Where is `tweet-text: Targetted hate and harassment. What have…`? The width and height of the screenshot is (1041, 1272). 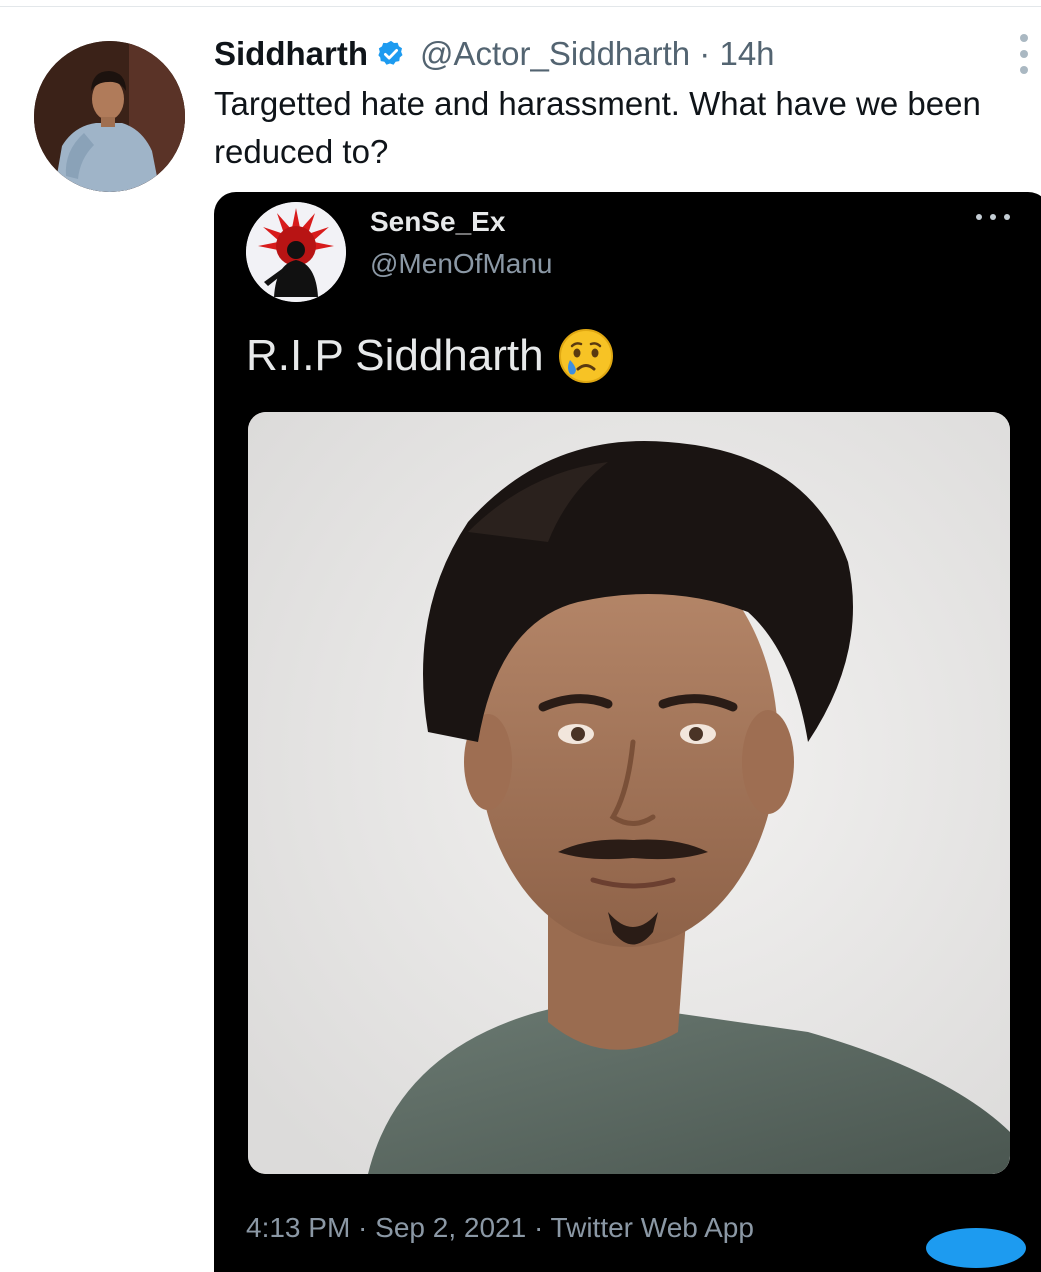
tweet-text: Targetted hate and harassment. What have… is located at coordinates (597, 127).